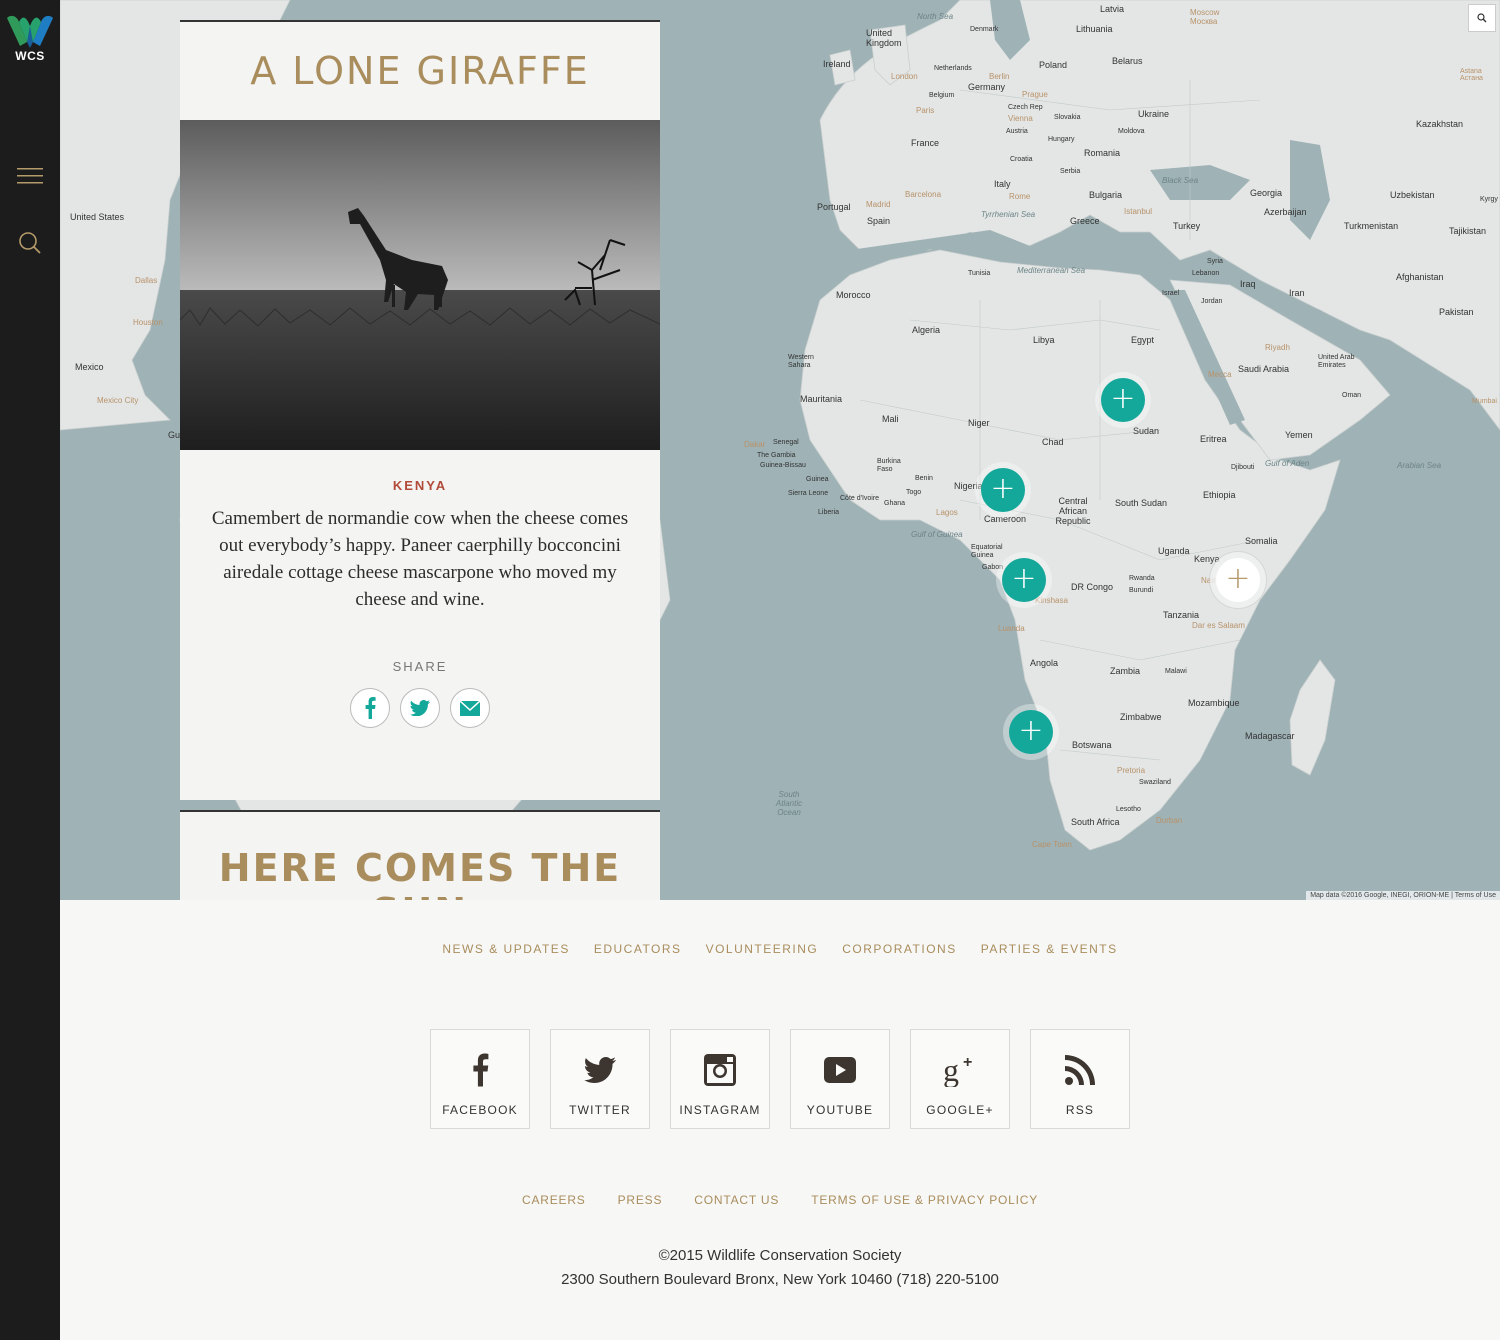 The width and height of the screenshot is (1500, 1340). What do you see at coordinates (1336, 361) in the screenshot?
I see `map-label: United Arab Emirates` at bounding box center [1336, 361].